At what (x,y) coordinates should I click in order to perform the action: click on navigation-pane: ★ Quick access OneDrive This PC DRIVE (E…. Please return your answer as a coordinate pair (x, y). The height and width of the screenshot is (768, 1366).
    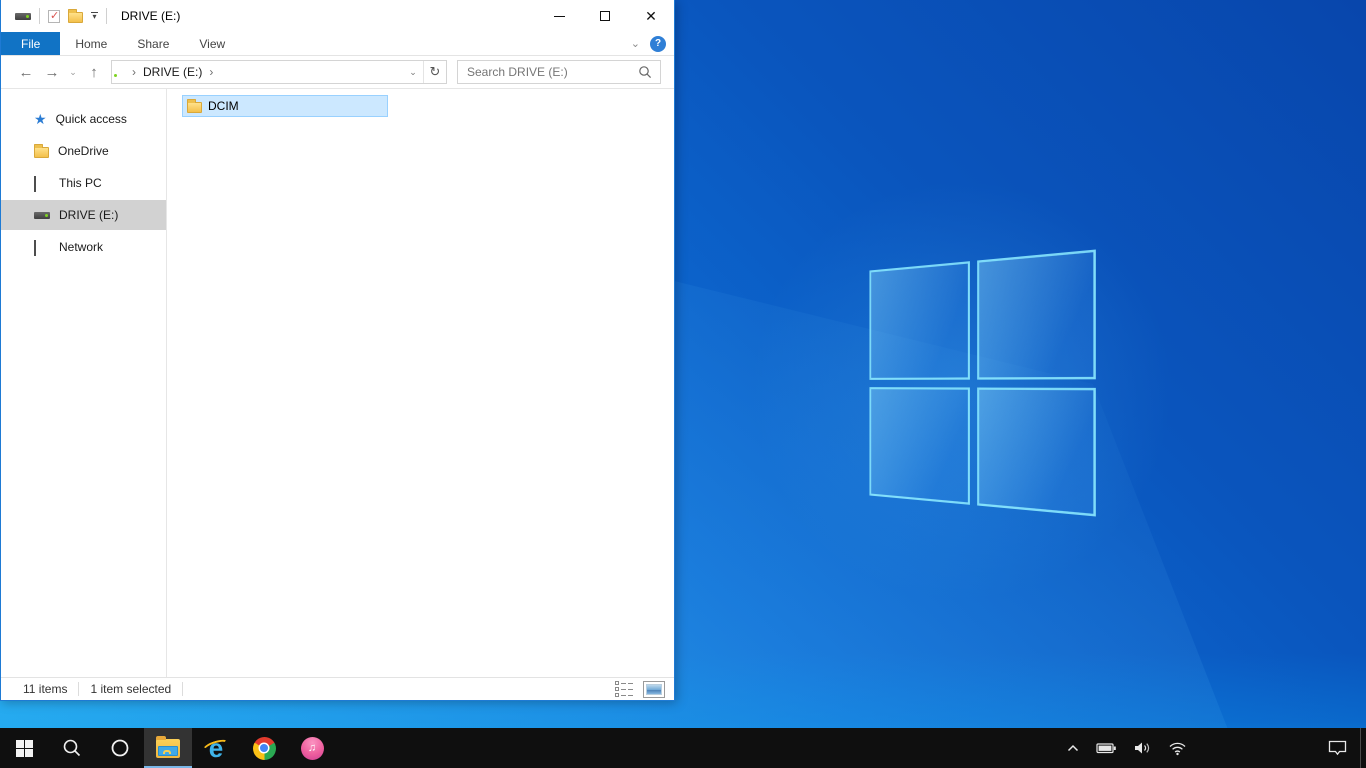
    Looking at the image, I should click on (84, 383).